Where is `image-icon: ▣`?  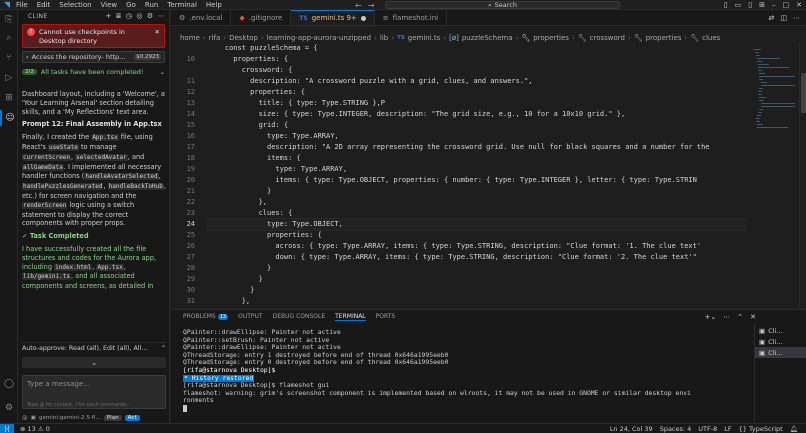
image-icon: ▣ is located at coordinates (33, 418).